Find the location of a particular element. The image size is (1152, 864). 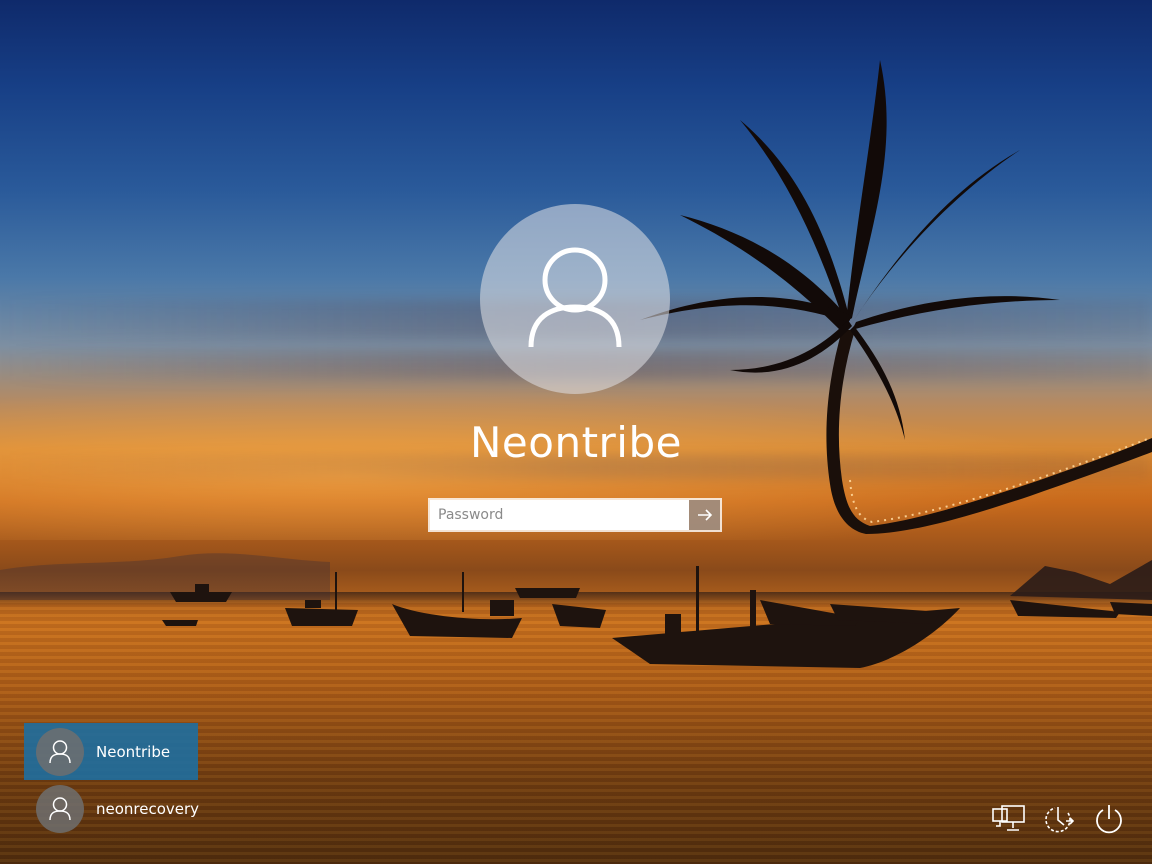

user-item-label: Neontribe is located at coordinates (133, 751).